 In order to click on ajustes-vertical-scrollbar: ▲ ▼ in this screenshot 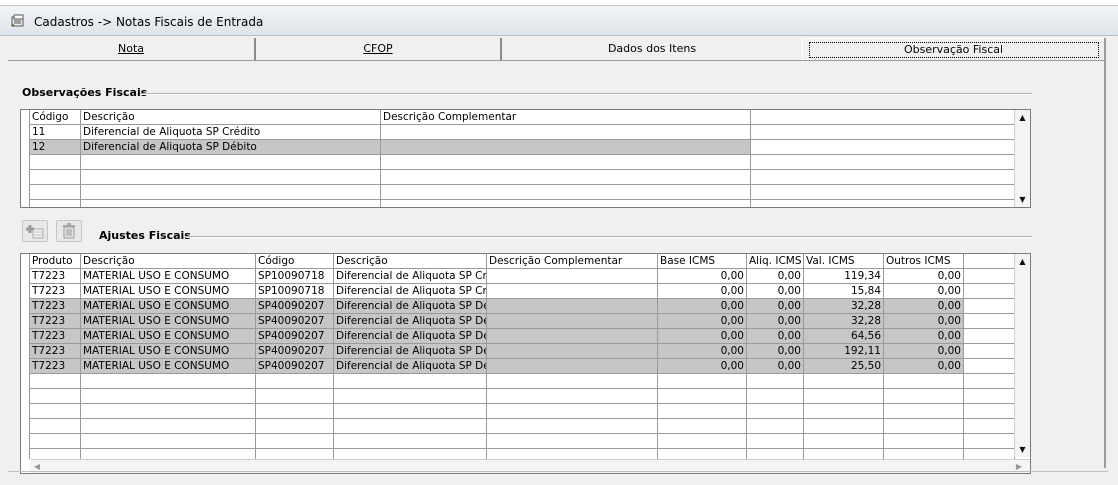, I will do `click(1022, 355)`.